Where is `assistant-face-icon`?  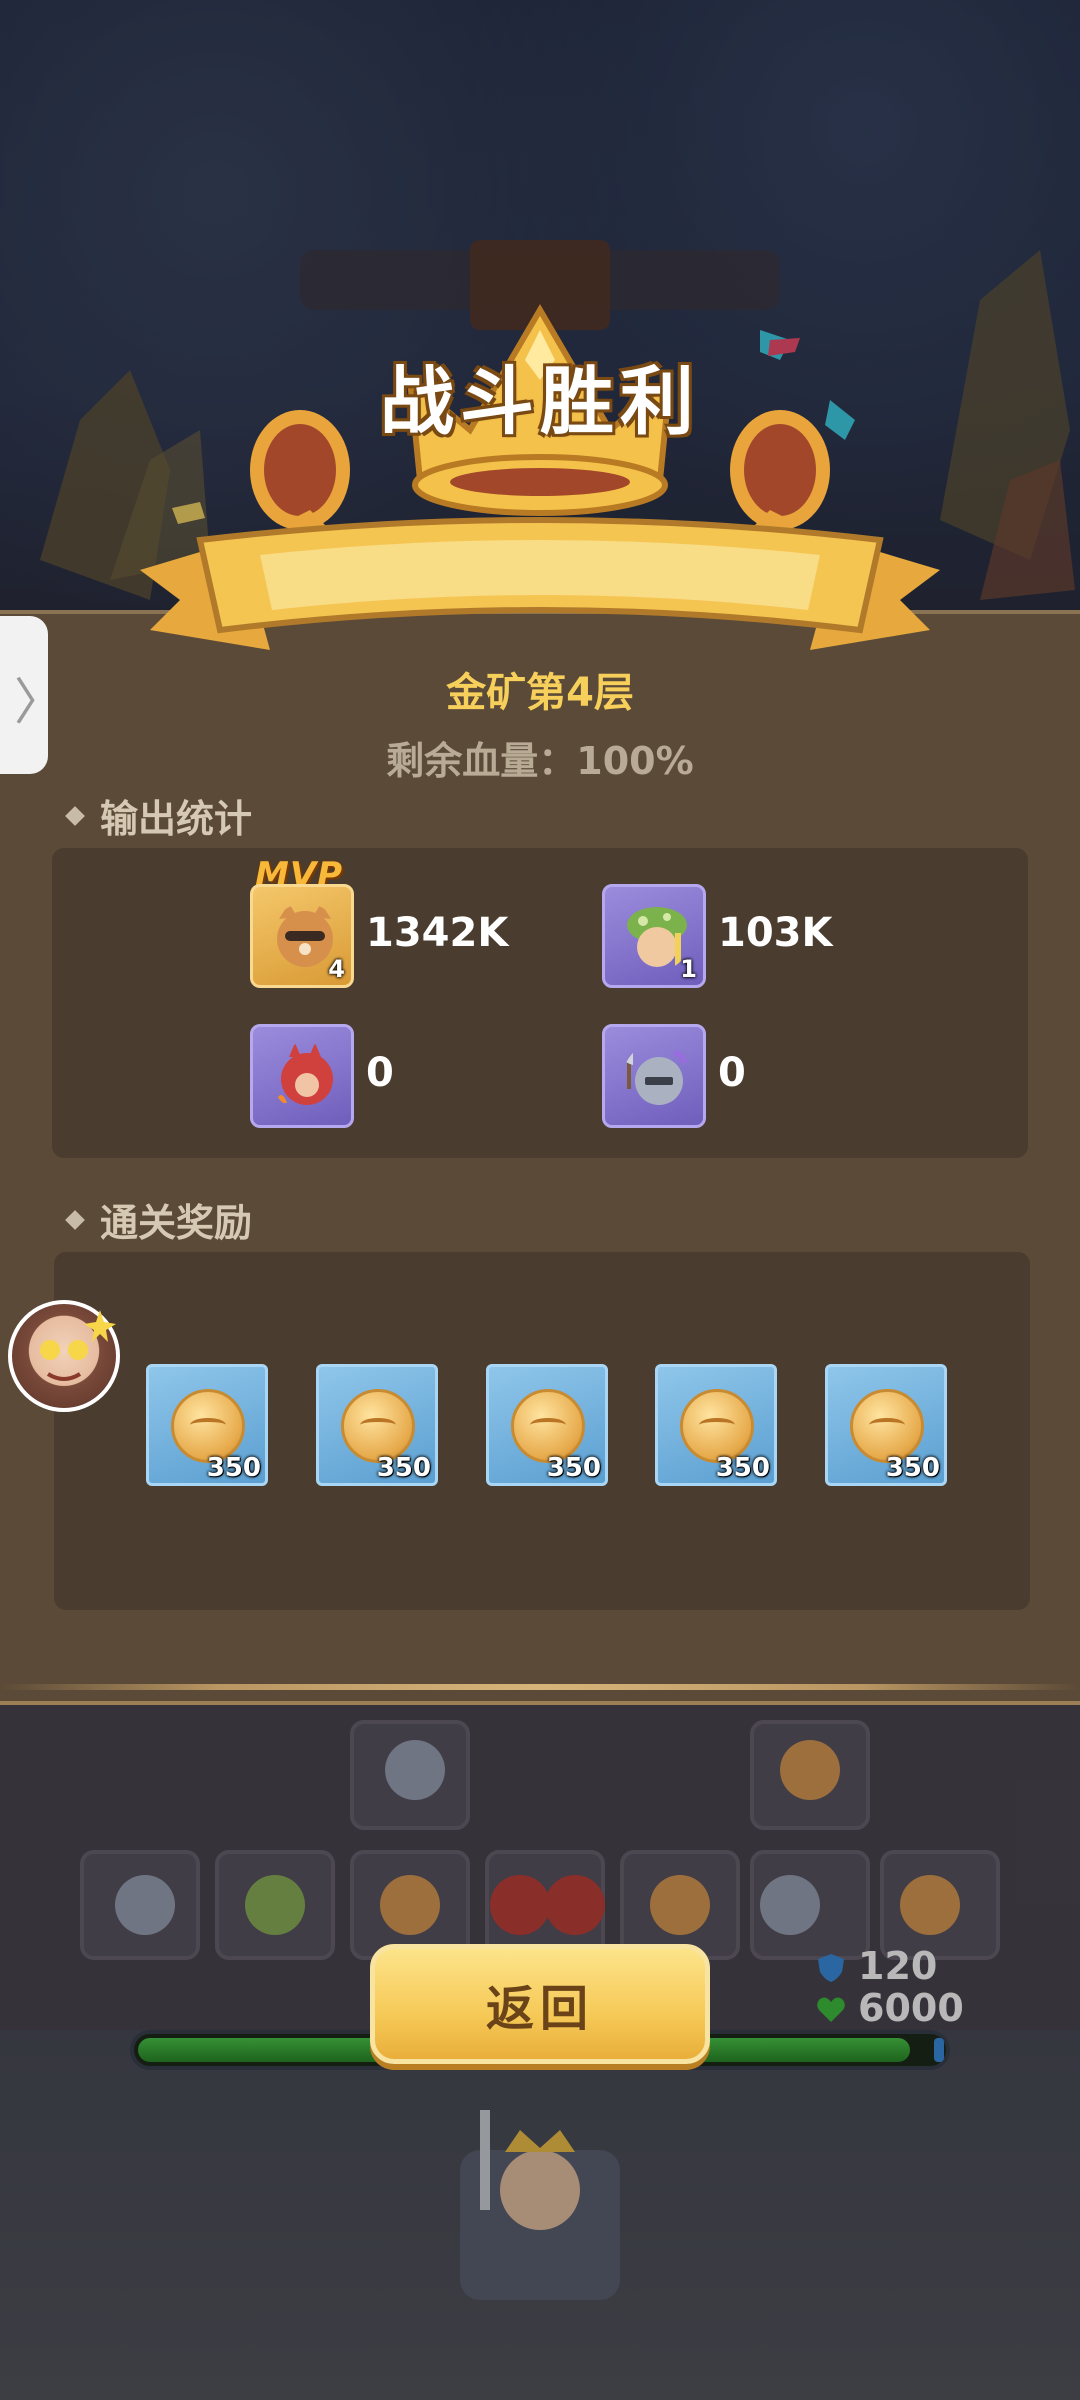
assistant-face-icon is located at coordinates (78, 1345).